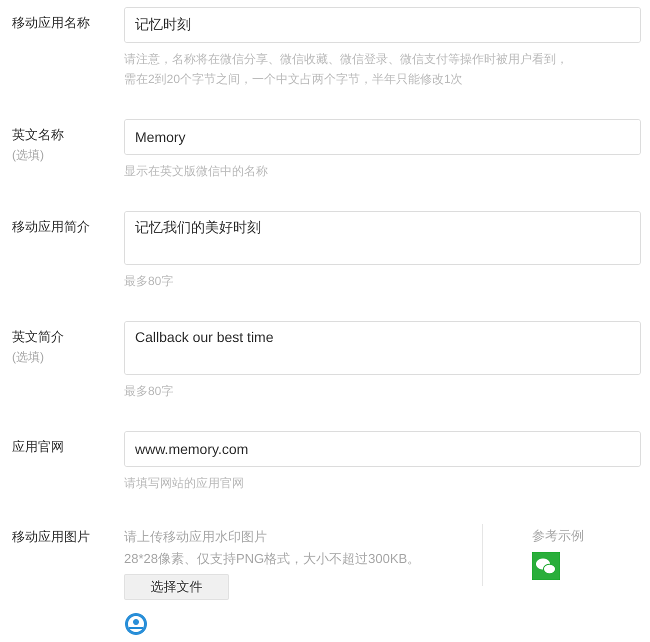  I want to click on hint-text: 28*28像素、仅支持PNG格式，大小不超过300KB。, so click(273, 559).